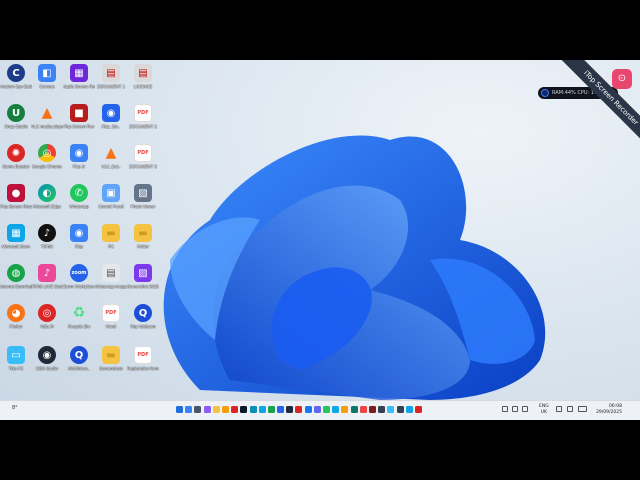 The image size is (640, 480). Describe the element at coordinates (47, 193) in the screenshot. I see `edge-icon: ◐` at that location.